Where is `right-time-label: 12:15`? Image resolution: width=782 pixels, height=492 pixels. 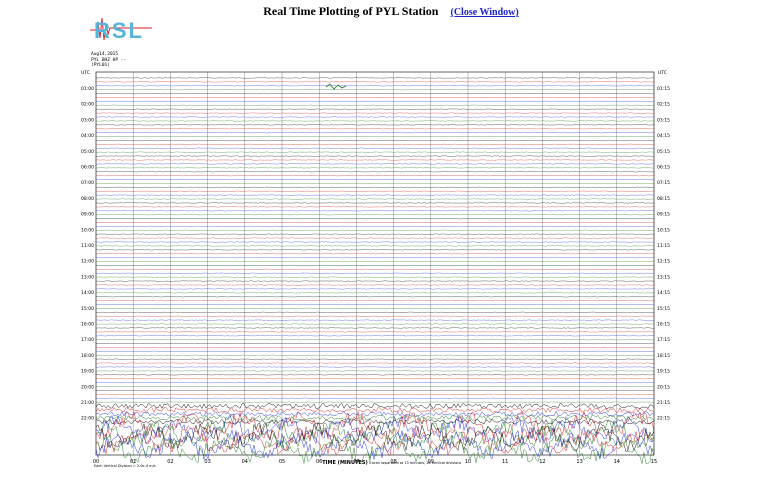
right-time-label: 12:15 is located at coordinates (663, 262).